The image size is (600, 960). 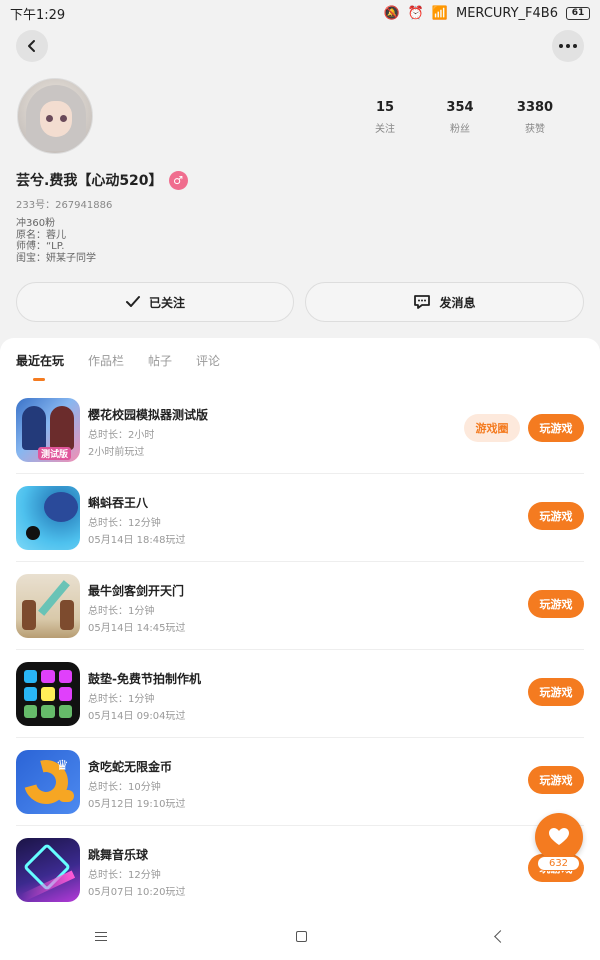 What do you see at coordinates (106, 360) in the screenshot?
I see `tab-works: 作品栏` at bounding box center [106, 360].